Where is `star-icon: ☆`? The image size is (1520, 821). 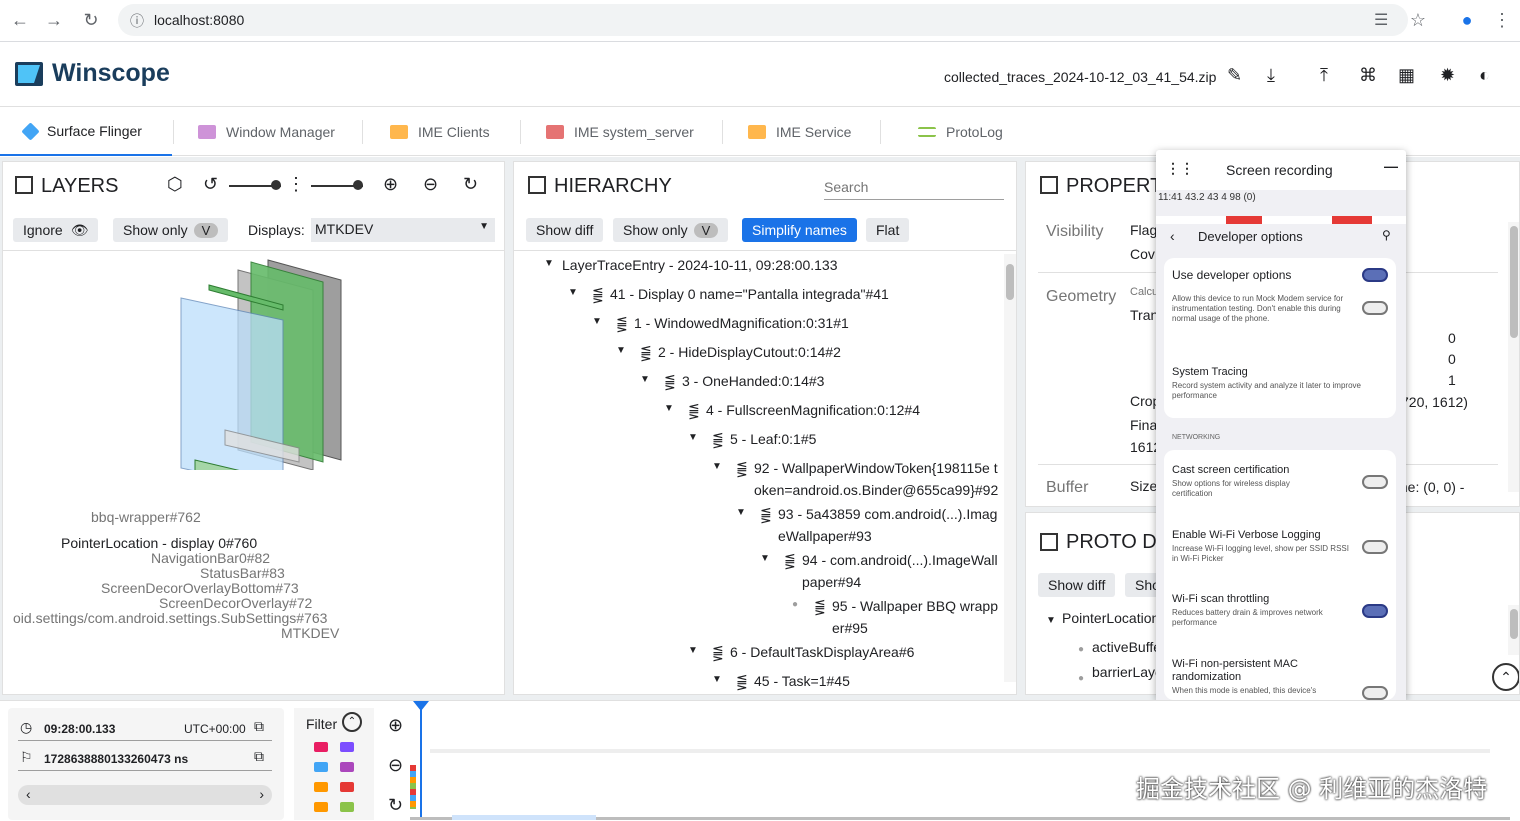 star-icon: ☆ is located at coordinates (1418, 20).